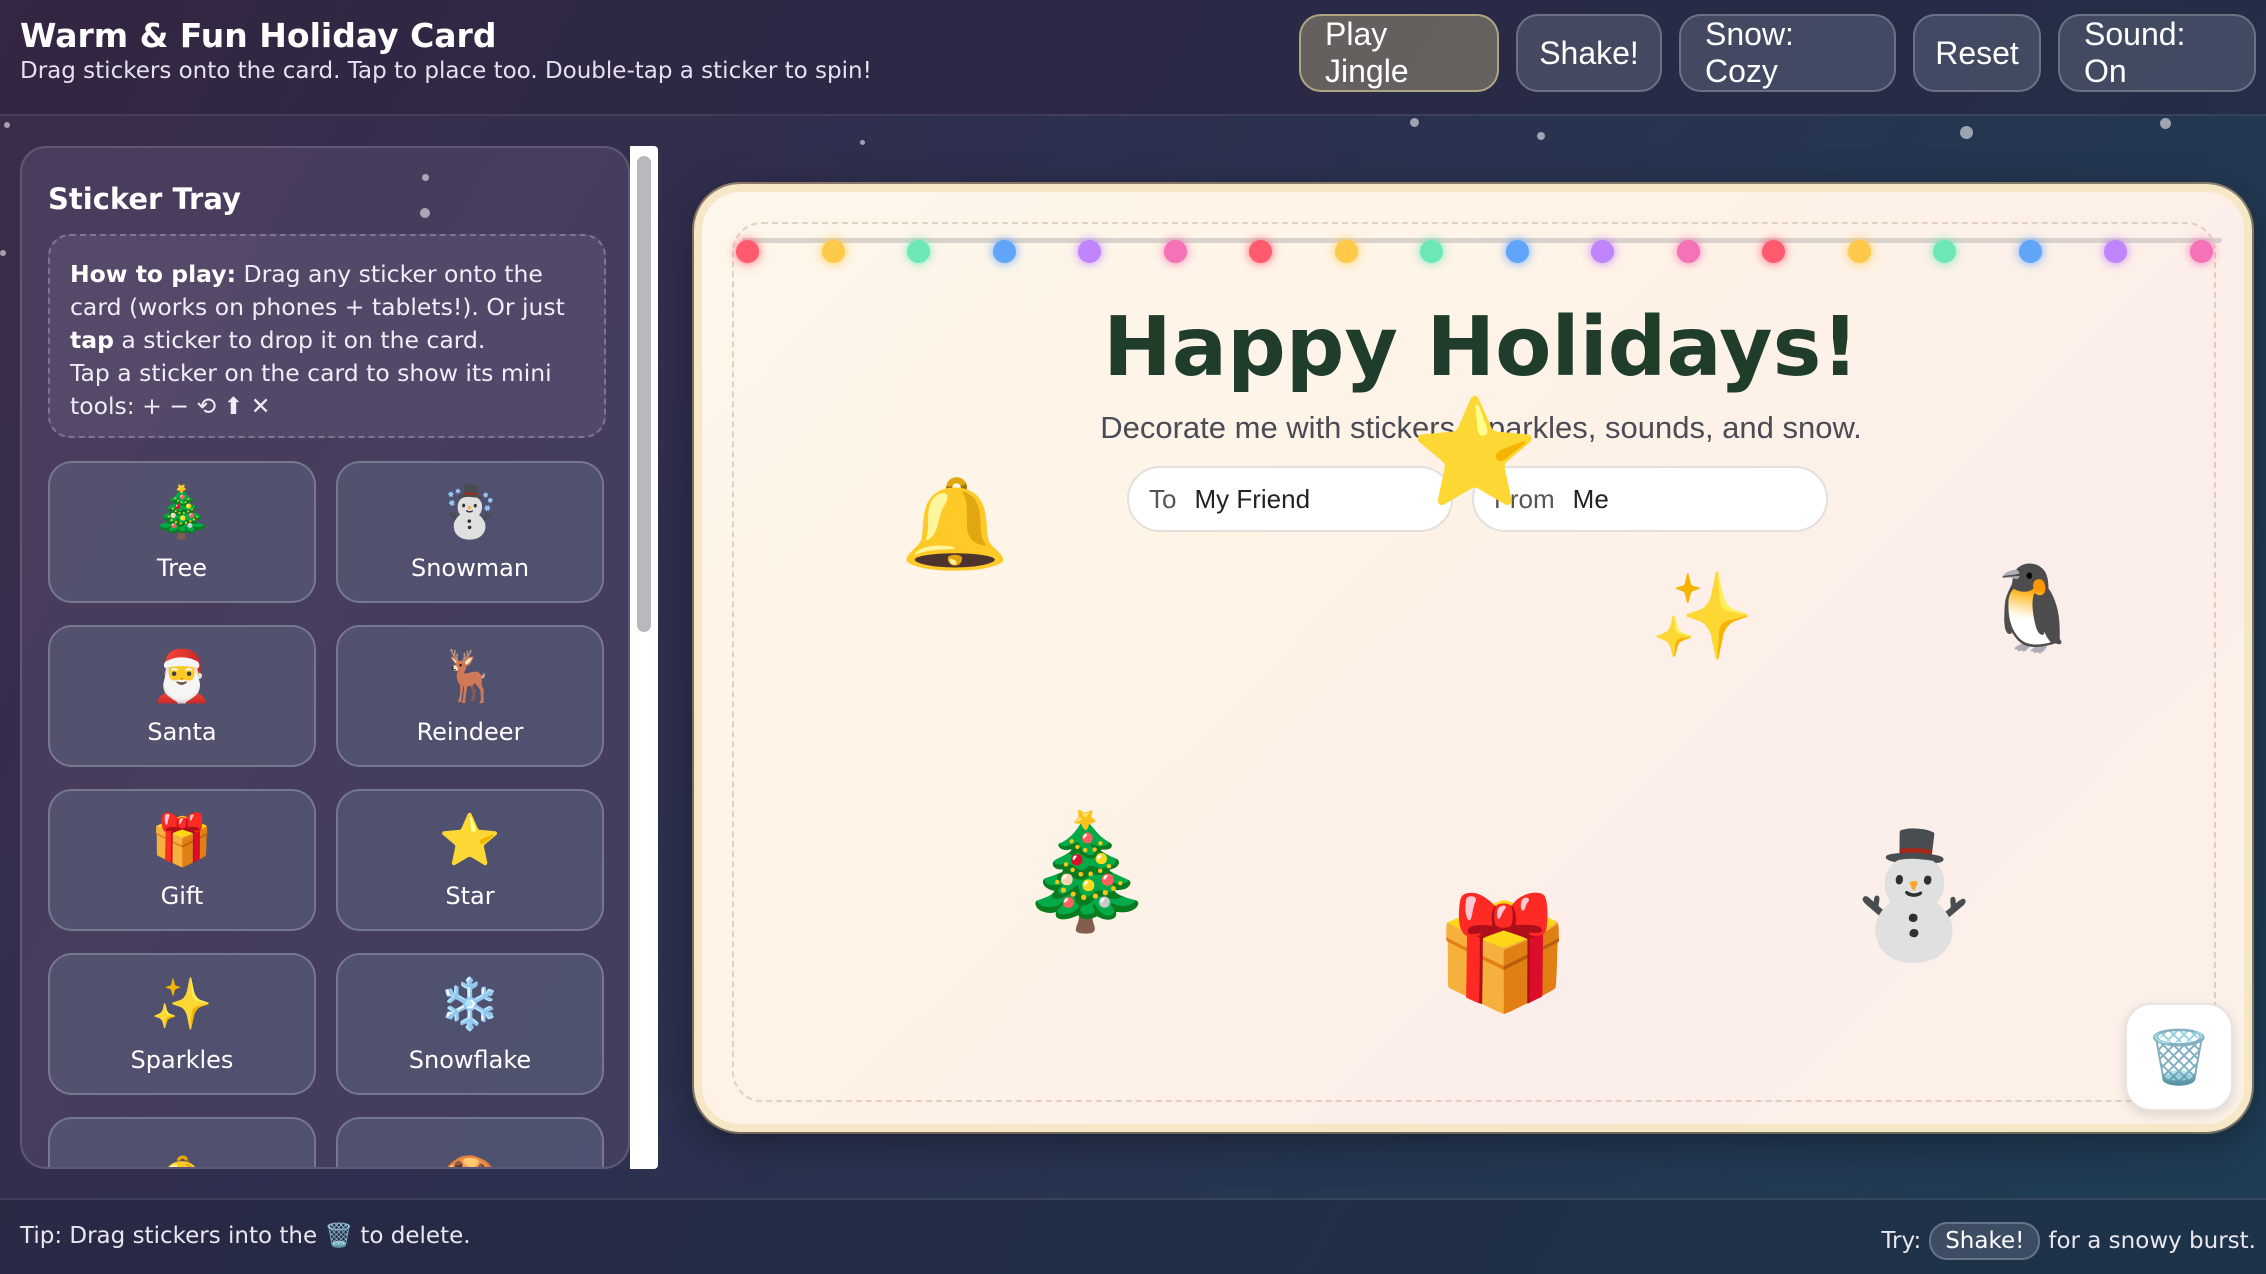 This screenshot has width=2266, height=1274. I want to click on try-label: Try:, so click(1901, 1241).